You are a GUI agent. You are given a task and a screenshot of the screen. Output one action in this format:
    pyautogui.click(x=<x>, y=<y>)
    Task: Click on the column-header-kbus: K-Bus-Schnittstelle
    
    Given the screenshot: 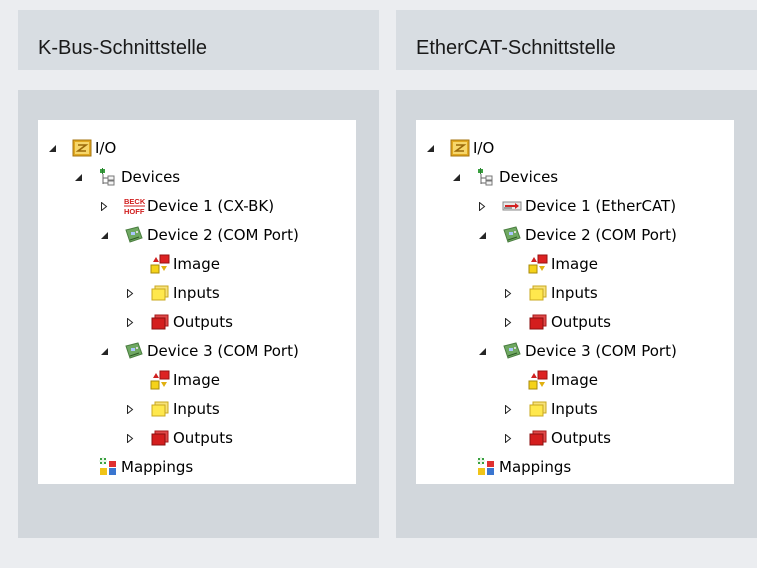 What is the action you would take?
    pyautogui.click(x=198, y=40)
    